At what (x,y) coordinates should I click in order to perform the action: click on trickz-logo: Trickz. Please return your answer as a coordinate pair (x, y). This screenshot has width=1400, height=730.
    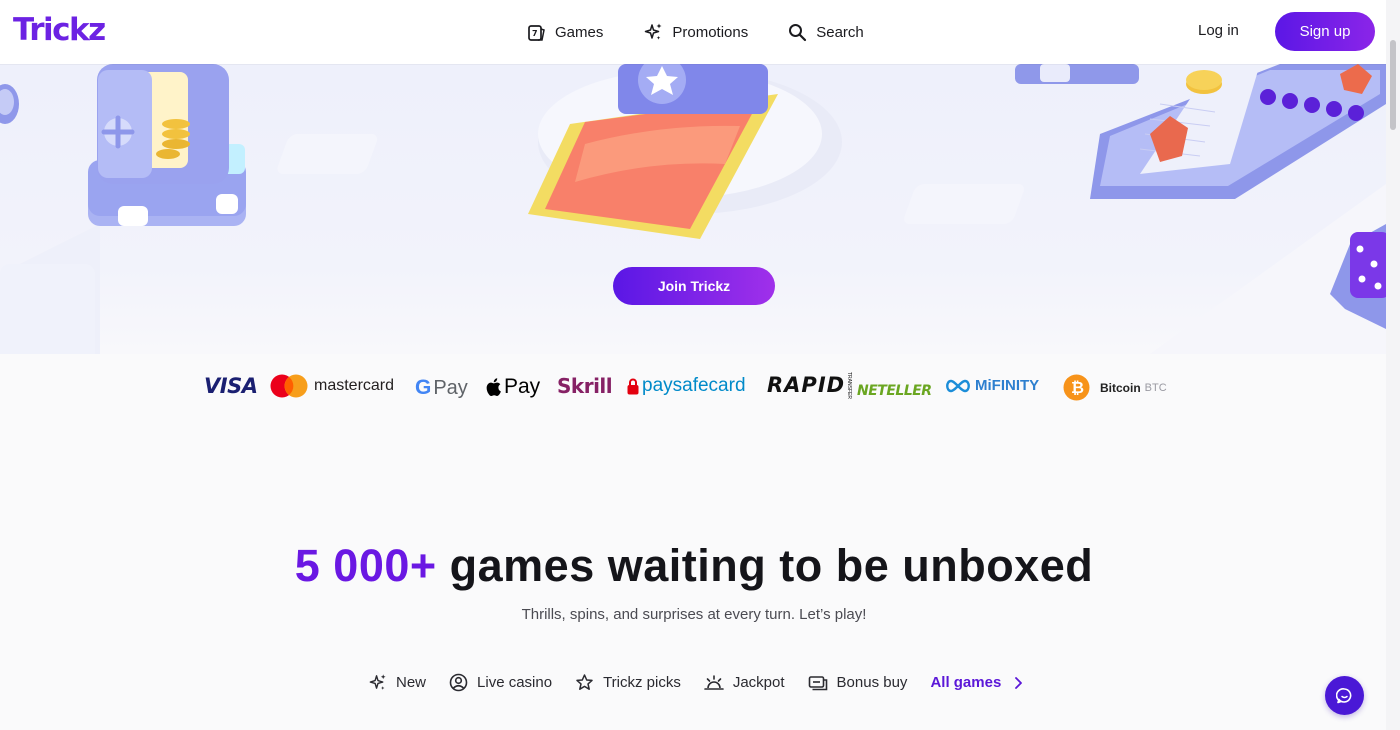
    Looking at the image, I should click on (59, 30).